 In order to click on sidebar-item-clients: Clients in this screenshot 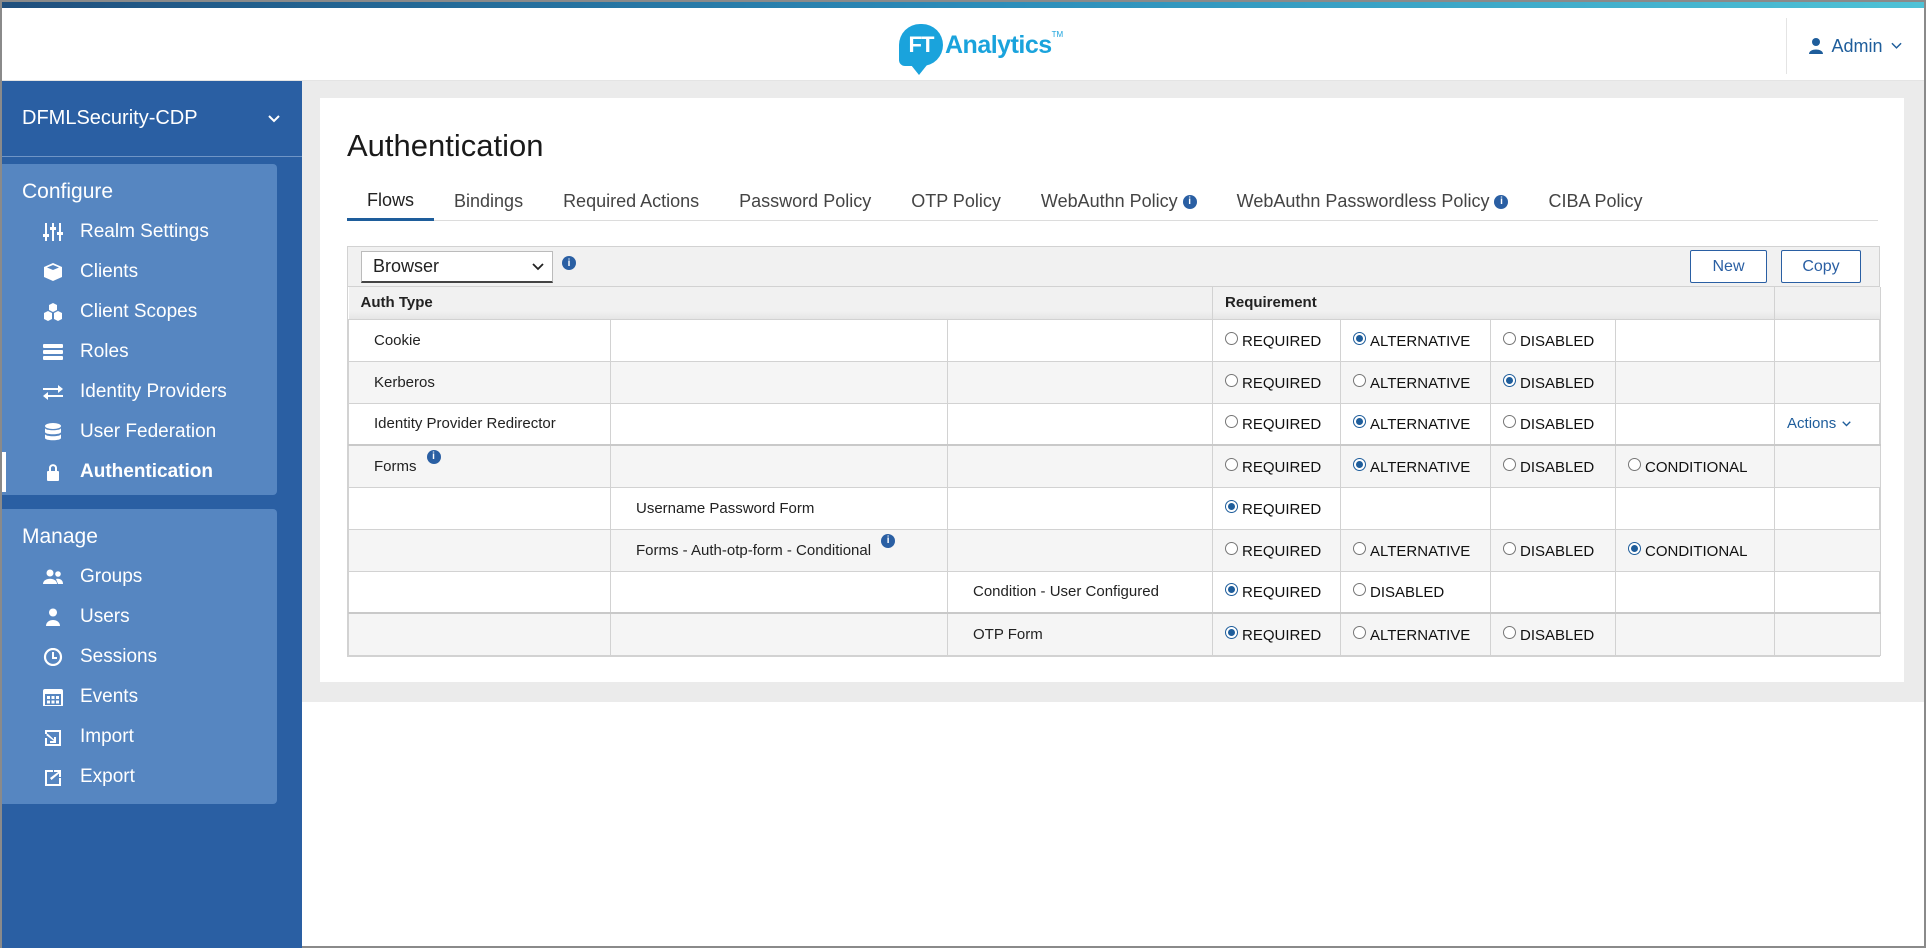, I will do `click(139, 272)`.